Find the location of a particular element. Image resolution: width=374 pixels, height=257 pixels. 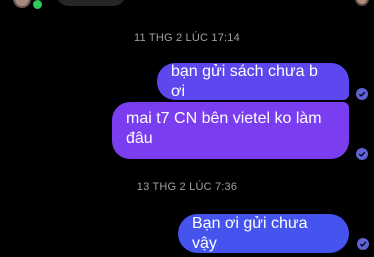

message-text: mai t7 CN bên vietel ko làm đâu is located at coordinates (224, 128).